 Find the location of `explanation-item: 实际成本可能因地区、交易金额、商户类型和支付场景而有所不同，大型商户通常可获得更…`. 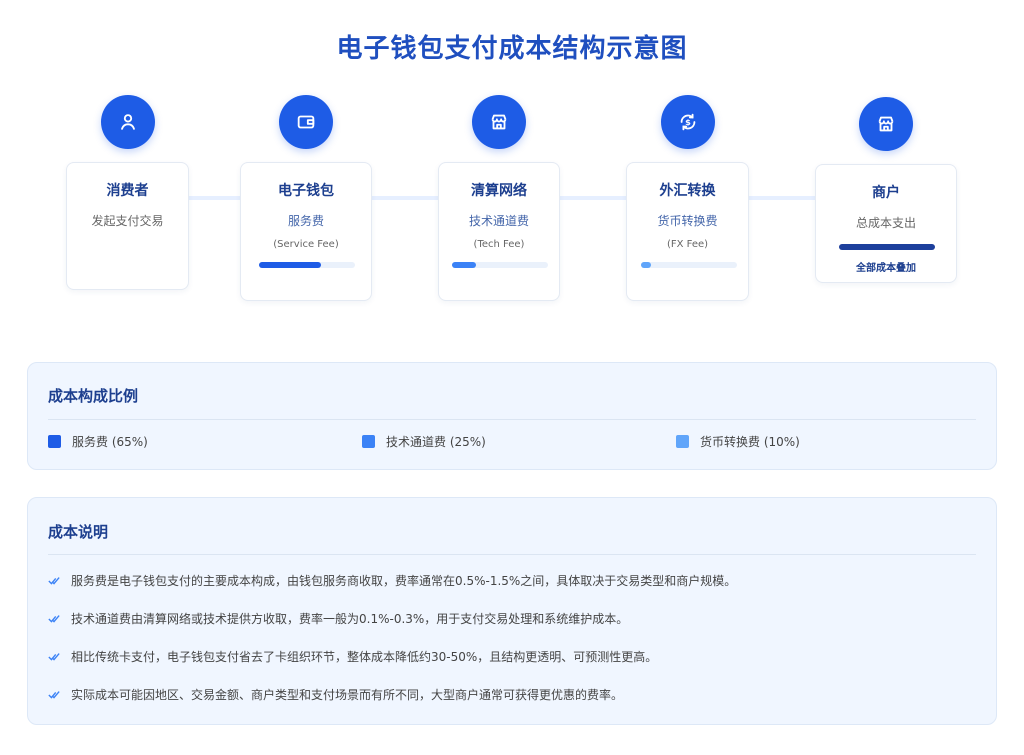

explanation-item: 实际成本可能因地区、交易金额、商户类型和支付场景而有所不同，大型商户通常可获得更… is located at coordinates (335, 694).